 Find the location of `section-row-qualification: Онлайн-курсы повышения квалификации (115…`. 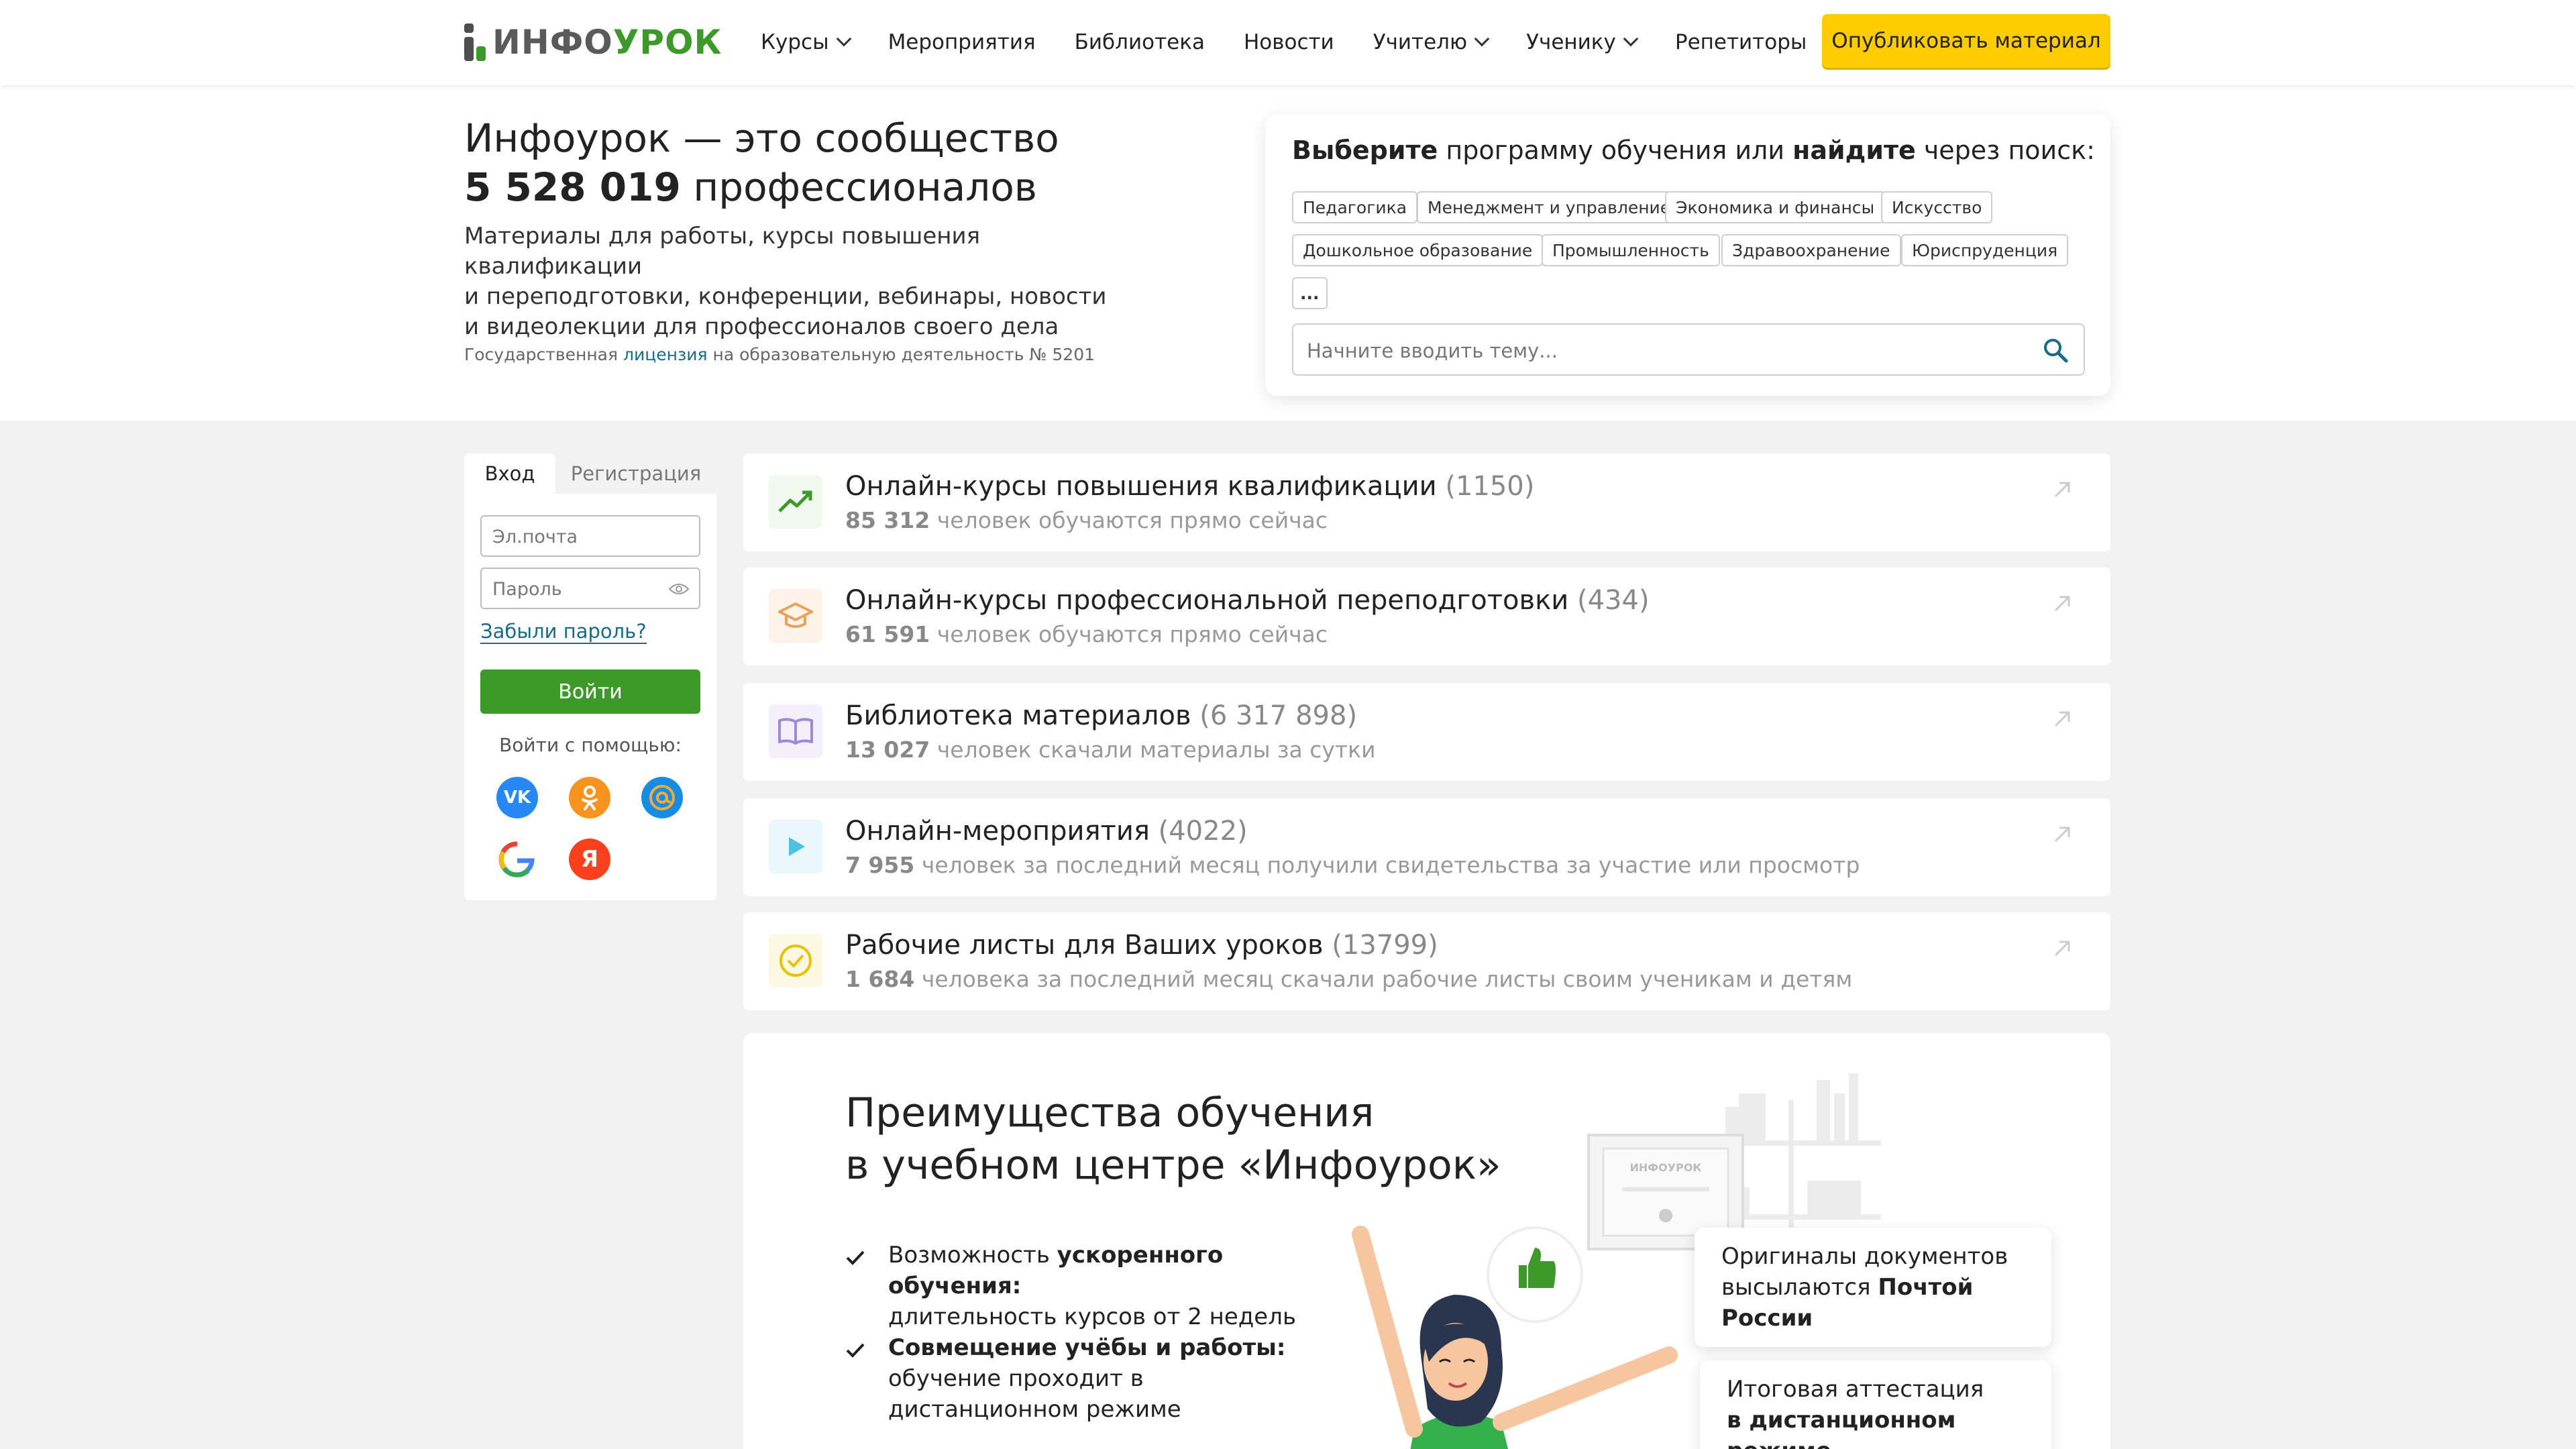

section-row-qualification: Онлайн-курсы повышения квалификации (115… is located at coordinates (1426, 502).